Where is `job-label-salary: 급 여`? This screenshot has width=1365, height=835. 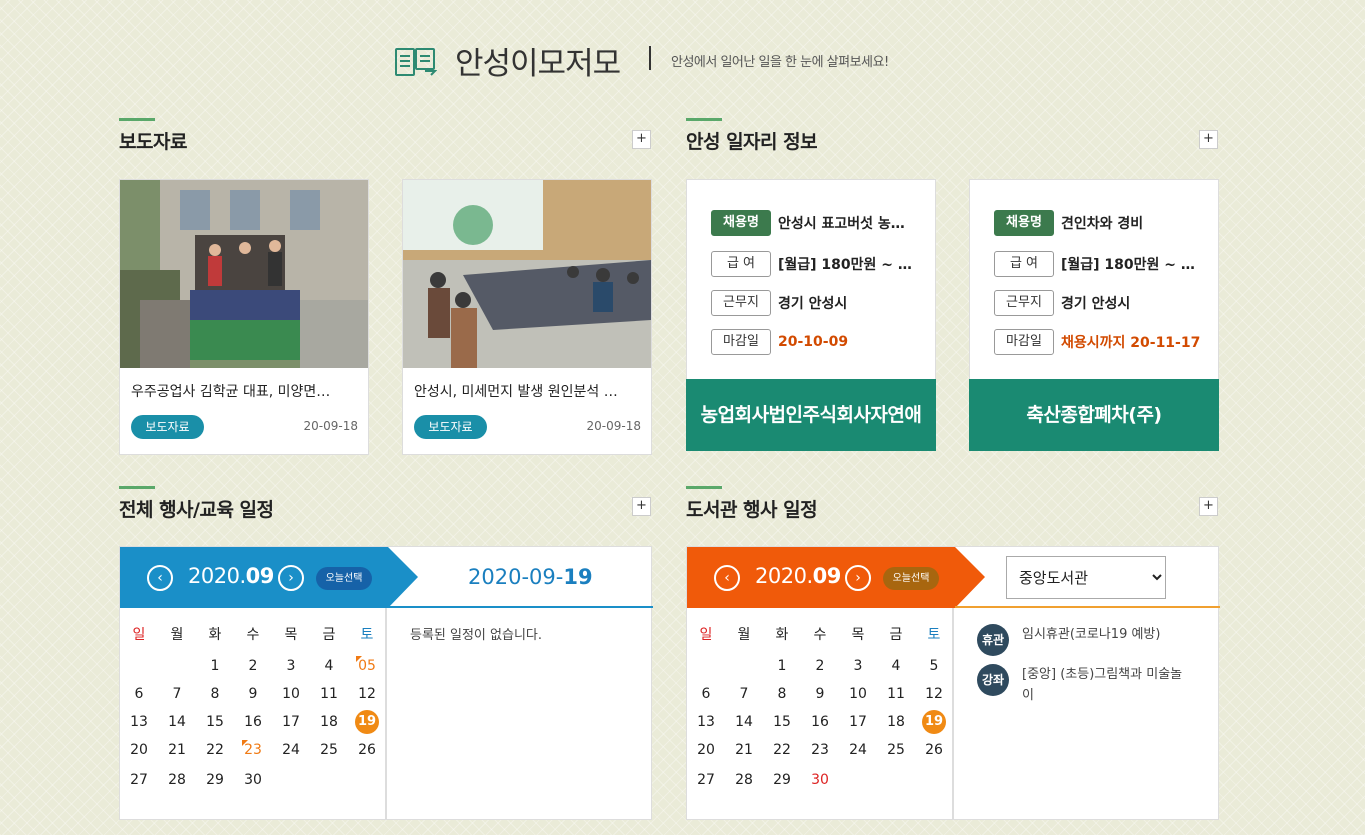 job-label-salary: 급 여 is located at coordinates (741, 264).